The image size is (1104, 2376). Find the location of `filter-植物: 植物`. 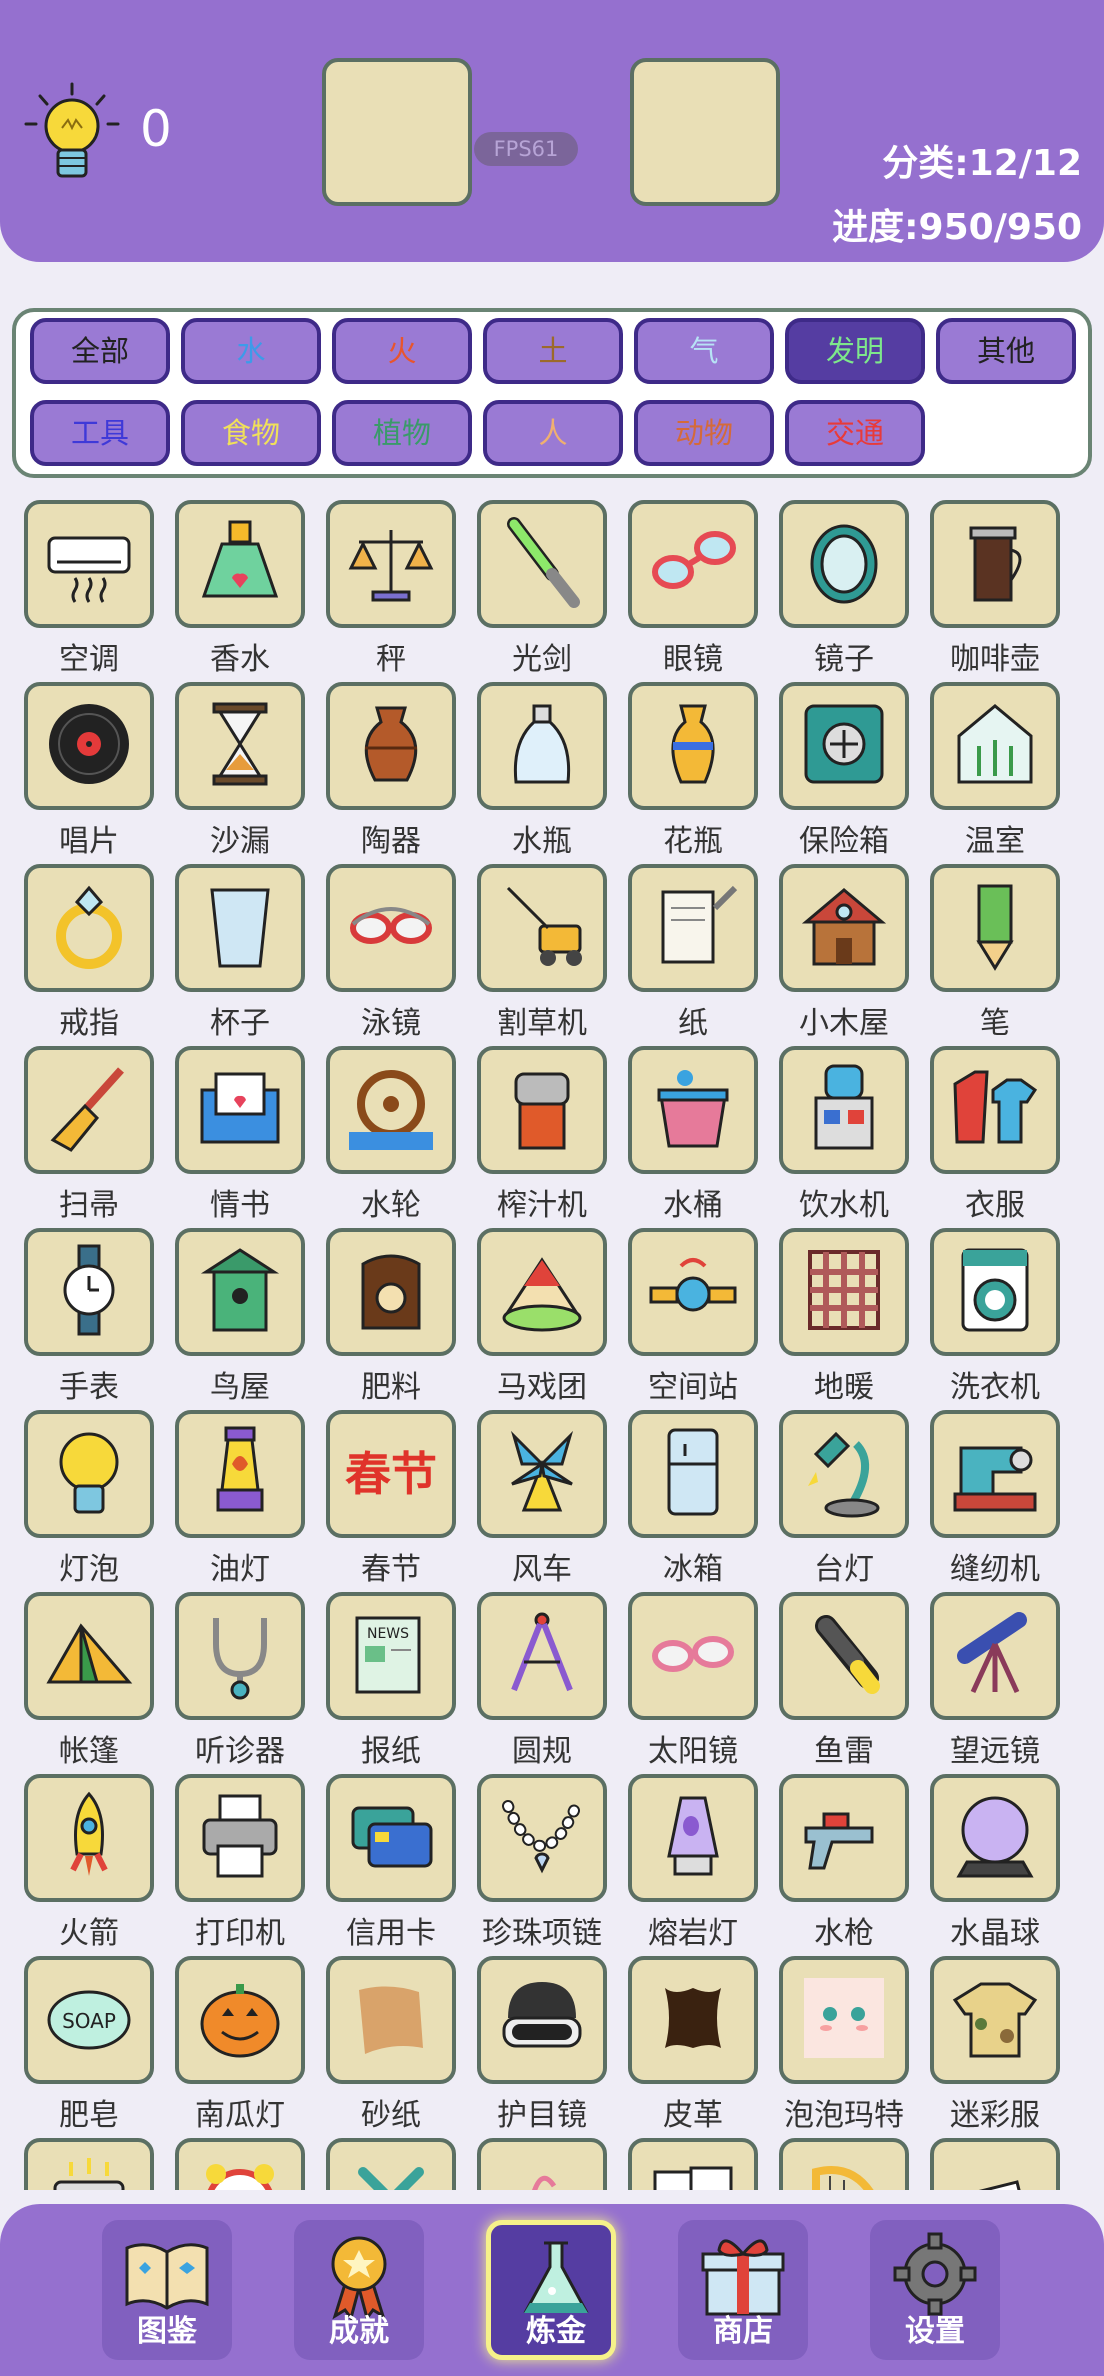

filter-植物: 植物 is located at coordinates (402, 433).